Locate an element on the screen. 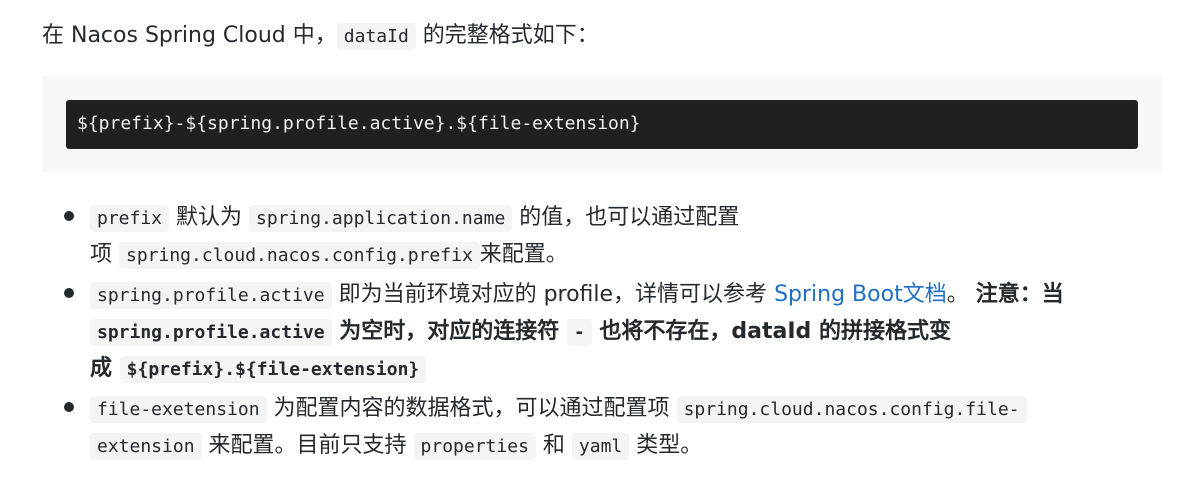 This screenshot has height=480, width=1177. intro-code-dataid: dataId is located at coordinates (376, 36).